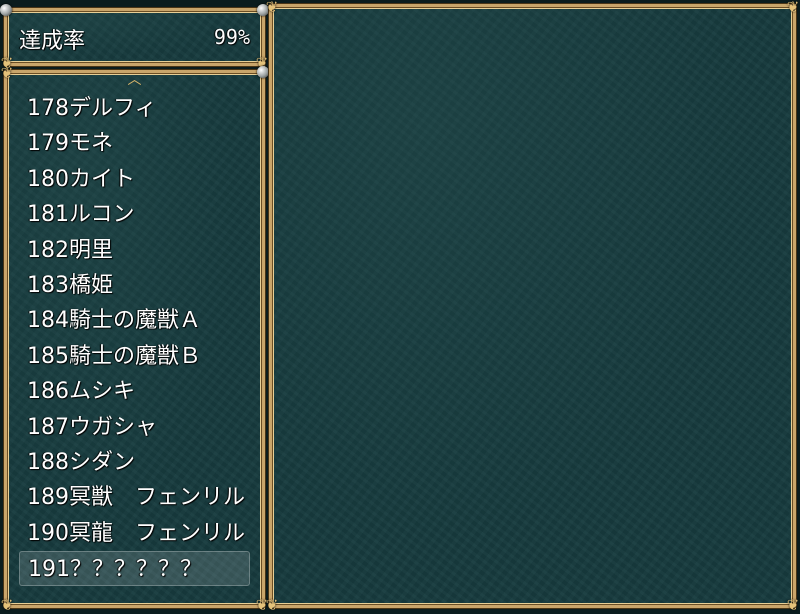  What do you see at coordinates (134, 462) in the screenshot?
I see `list-item: 188シダン` at bounding box center [134, 462].